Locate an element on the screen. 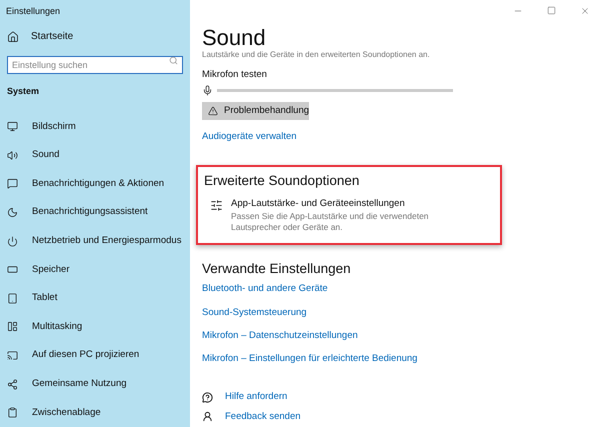 The width and height of the screenshot is (600, 427). help-icon is located at coordinates (207, 397).